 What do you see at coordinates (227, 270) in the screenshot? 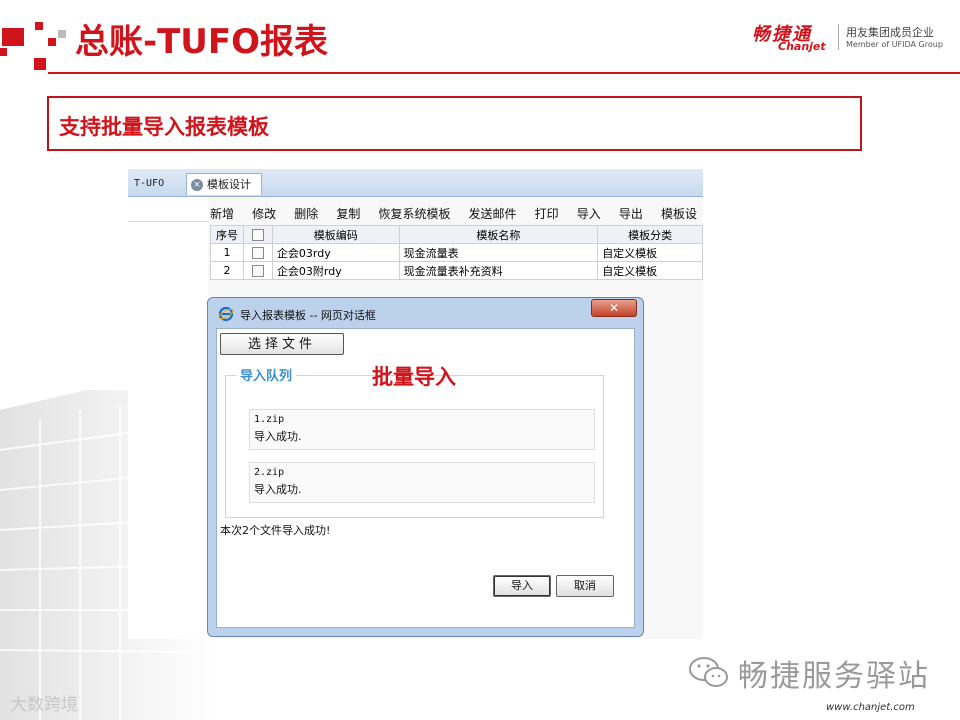
I see `cell-no: 2` at bounding box center [227, 270].